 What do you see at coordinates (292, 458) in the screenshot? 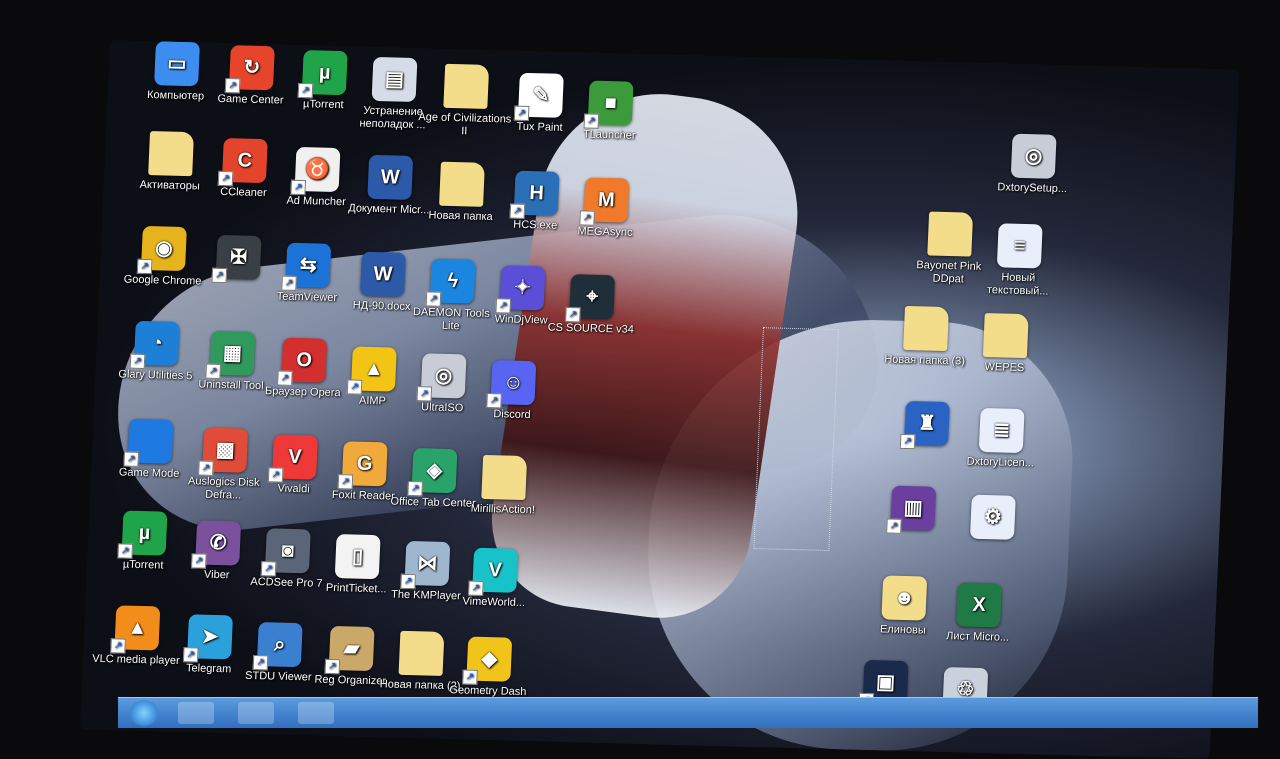
I see `vivaldi-icon: V ↗` at bounding box center [292, 458].